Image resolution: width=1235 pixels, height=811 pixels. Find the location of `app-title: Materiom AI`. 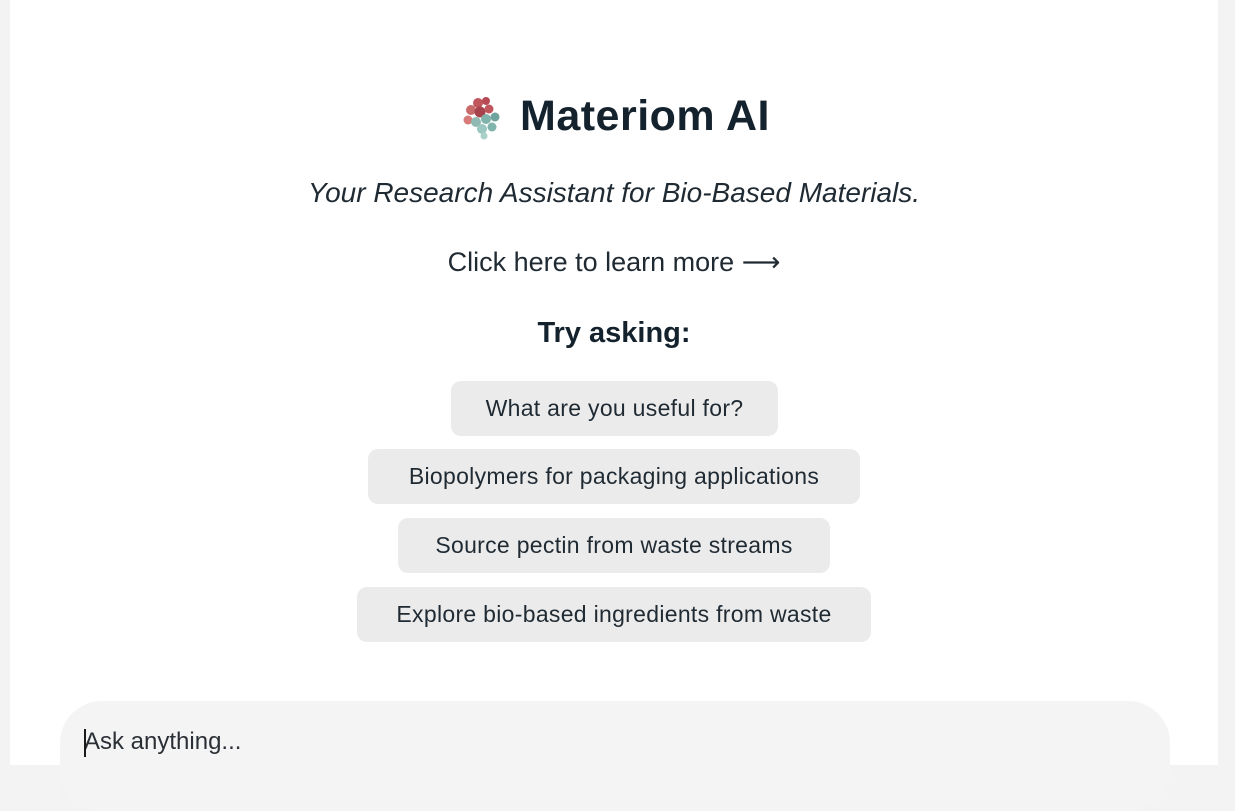

app-title: Materiom AI is located at coordinates (645, 116).